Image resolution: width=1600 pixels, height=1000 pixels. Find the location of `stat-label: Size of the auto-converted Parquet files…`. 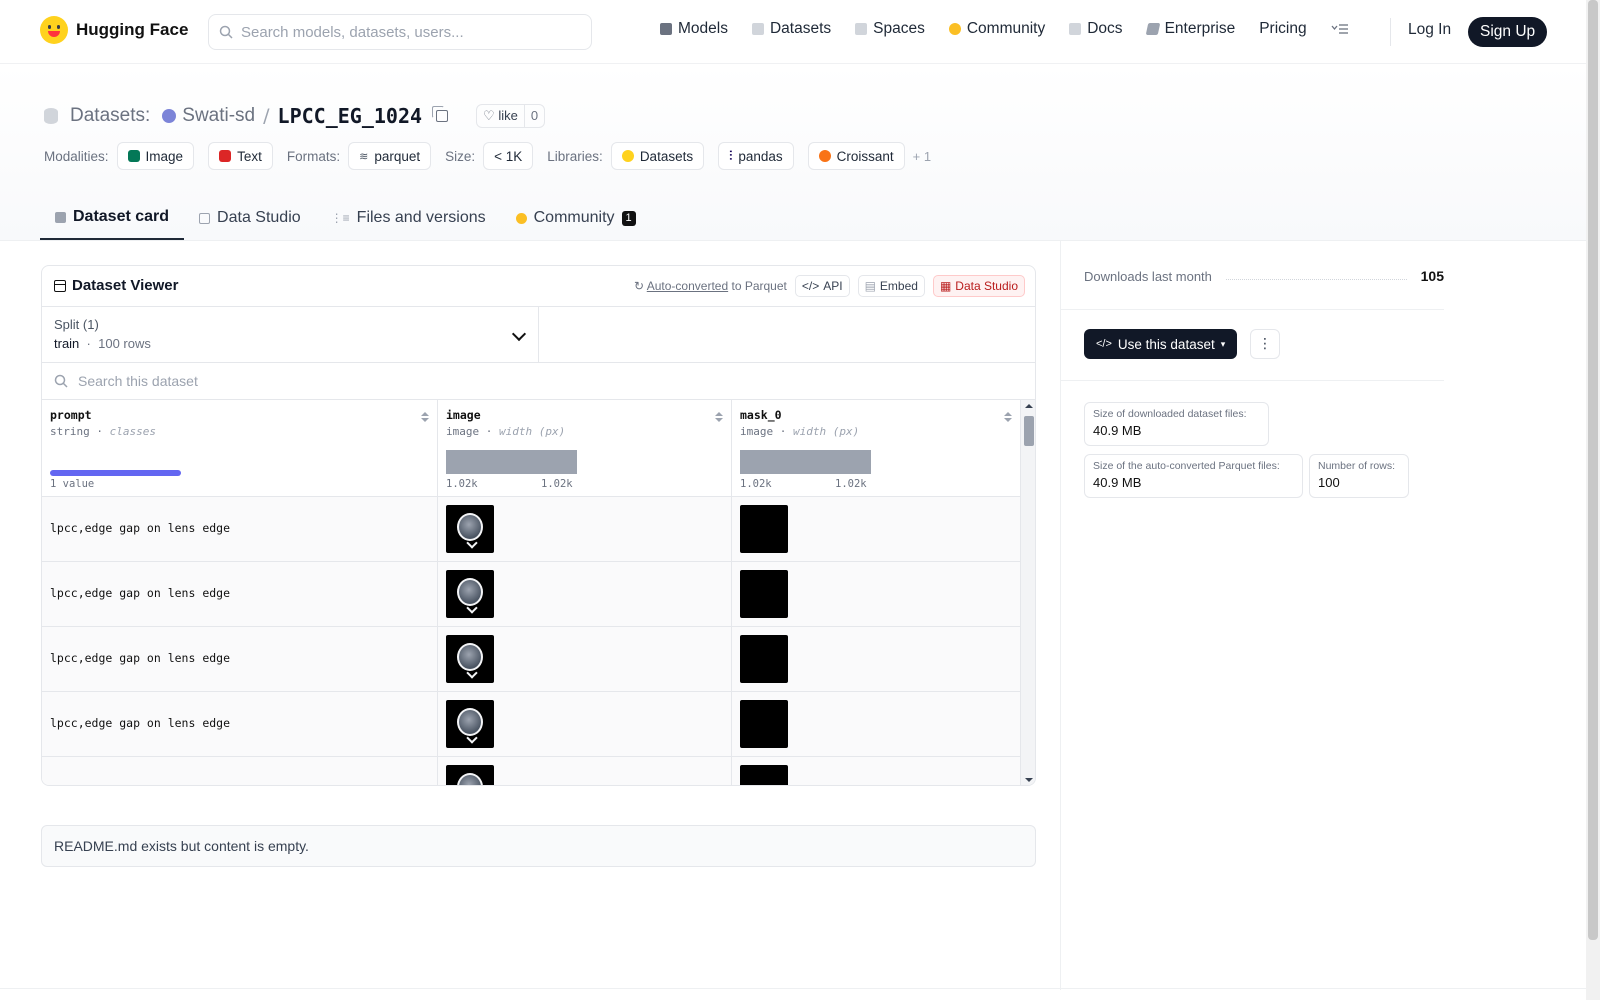

stat-label: Size of the auto-converted Parquet files… is located at coordinates (1186, 466).